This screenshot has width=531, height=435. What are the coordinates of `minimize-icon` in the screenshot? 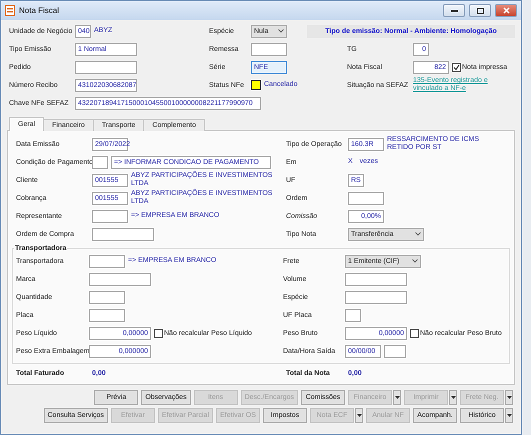 It's located at (454, 10).